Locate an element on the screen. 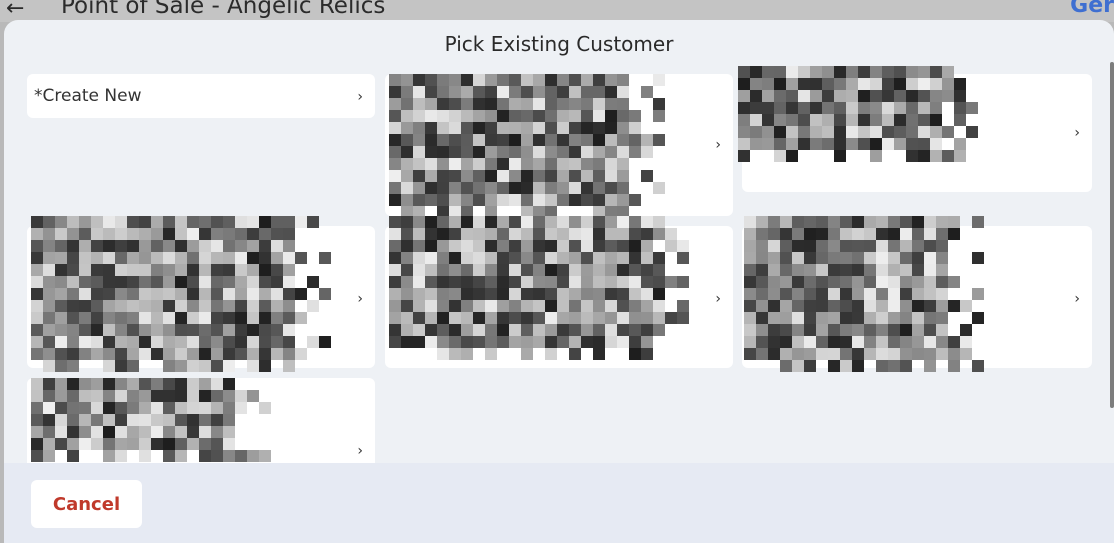 The image size is (1114, 543). create-new-customer-card: *Create New › is located at coordinates (201, 96).